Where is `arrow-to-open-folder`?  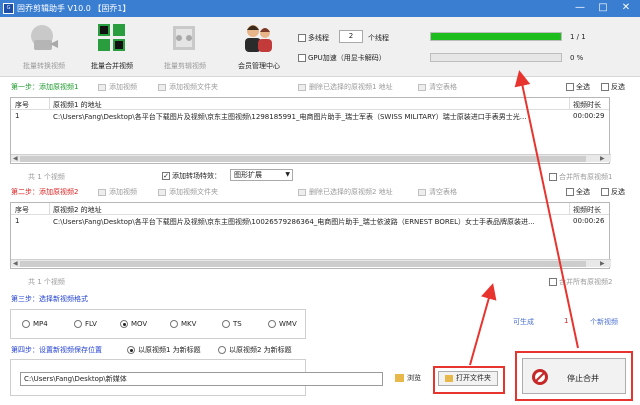
arrow-to-open-folder is located at coordinates (483, 324).